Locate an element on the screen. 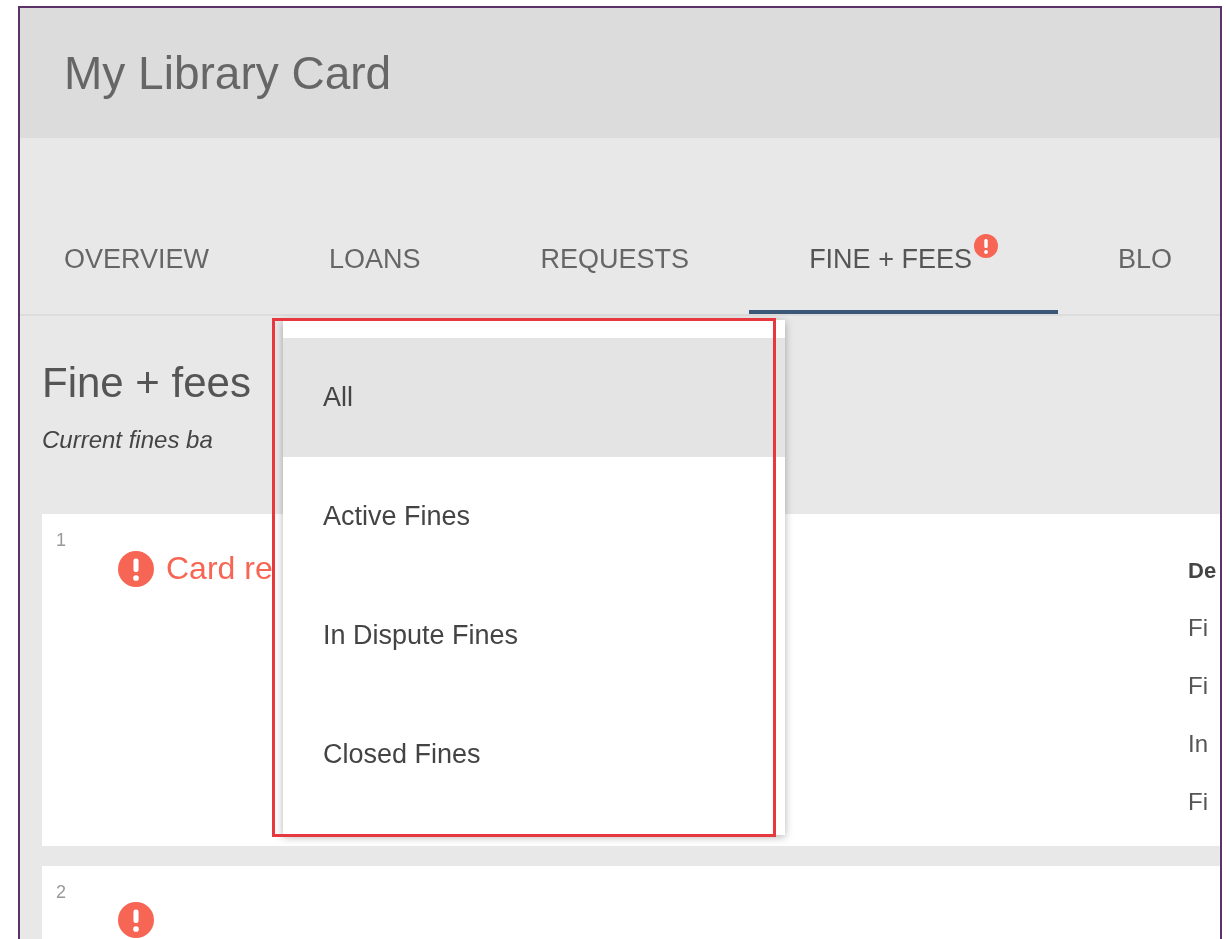  tab: OVERVIEW is located at coordinates (145, 266).